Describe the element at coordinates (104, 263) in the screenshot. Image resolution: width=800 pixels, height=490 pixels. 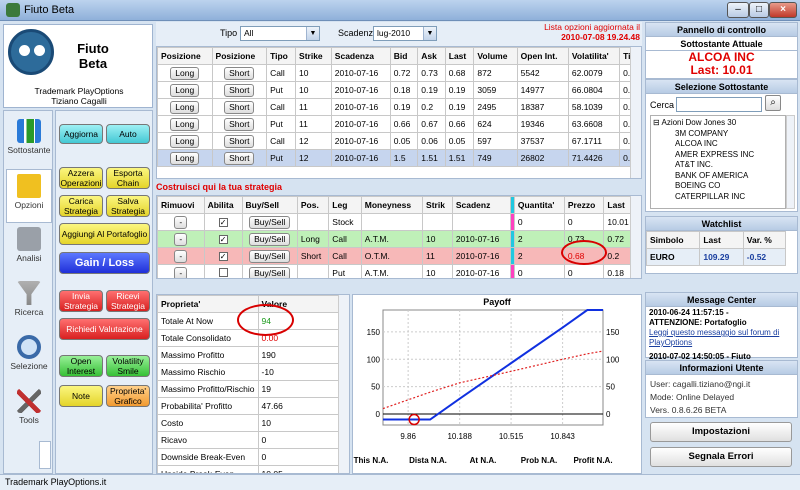
I see `gain-loss-button: Gain / Loss` at that location.